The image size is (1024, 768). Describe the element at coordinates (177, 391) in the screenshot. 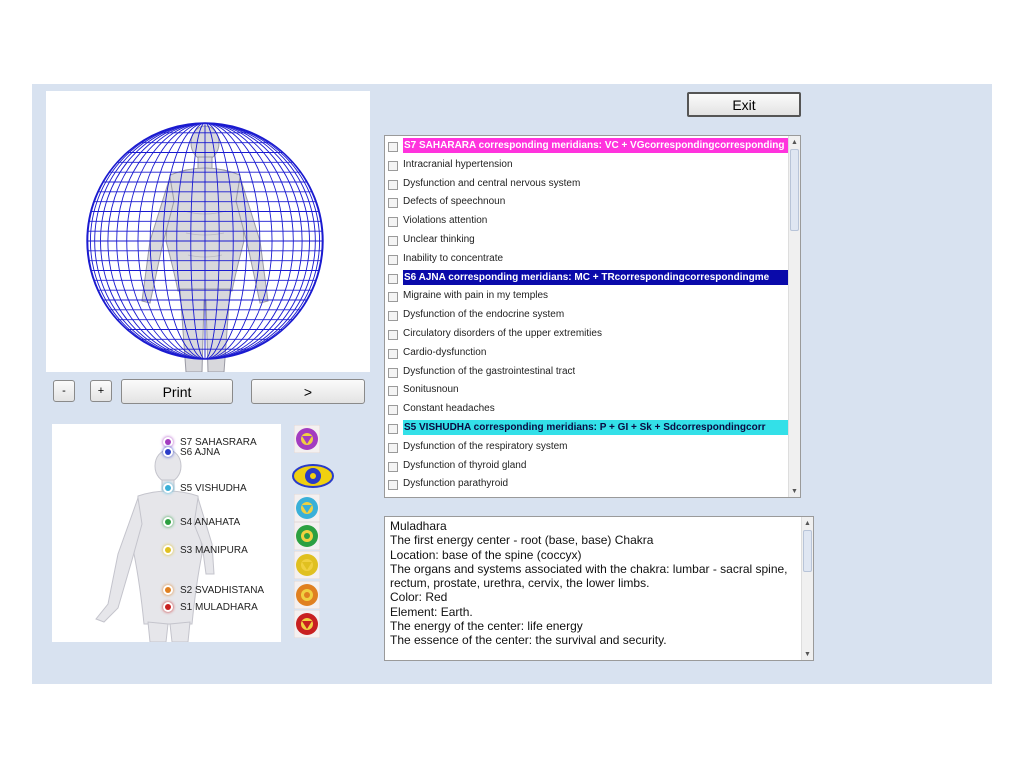

I see `print-button: Print` at that location.